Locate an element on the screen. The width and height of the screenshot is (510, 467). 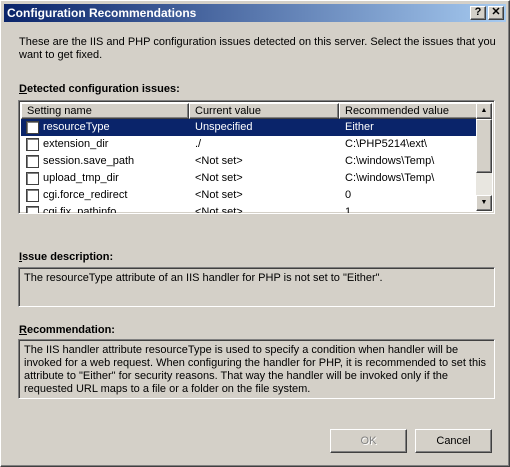
table-row: resourceType Unspecified Either is located at coordinates (250, 127).